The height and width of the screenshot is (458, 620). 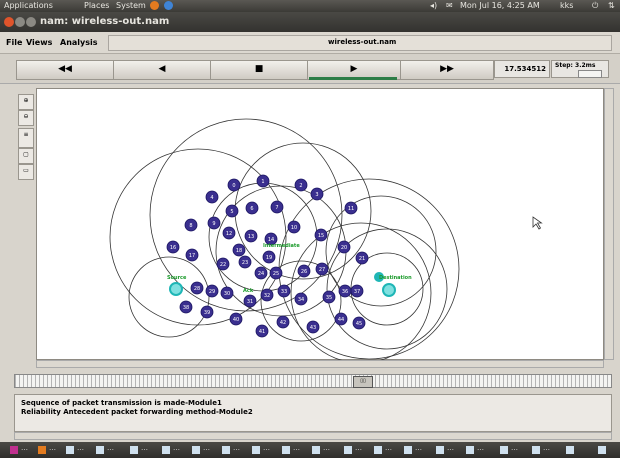 What do you see at coordinates (154, 6) in the screenshot?
I see `firefox-icon` at bounding box center [154, 6].